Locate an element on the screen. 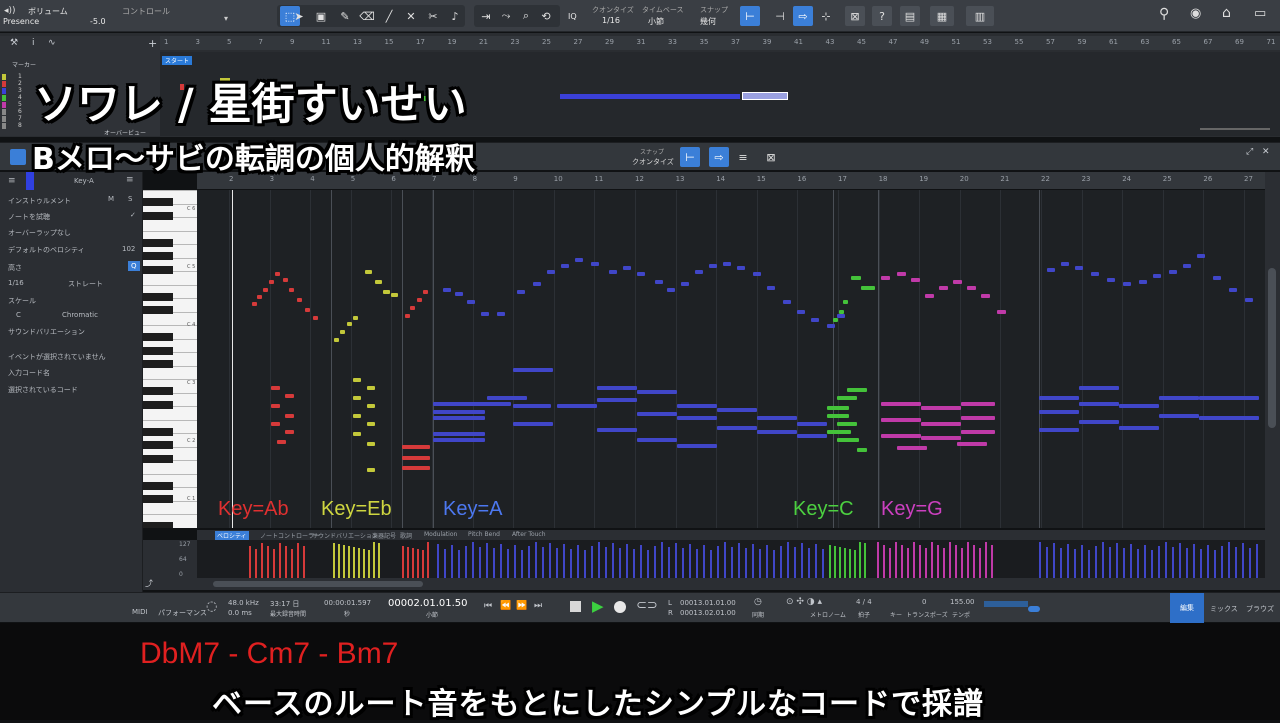  start-marker: スタート is located at coordinates (177, 60).